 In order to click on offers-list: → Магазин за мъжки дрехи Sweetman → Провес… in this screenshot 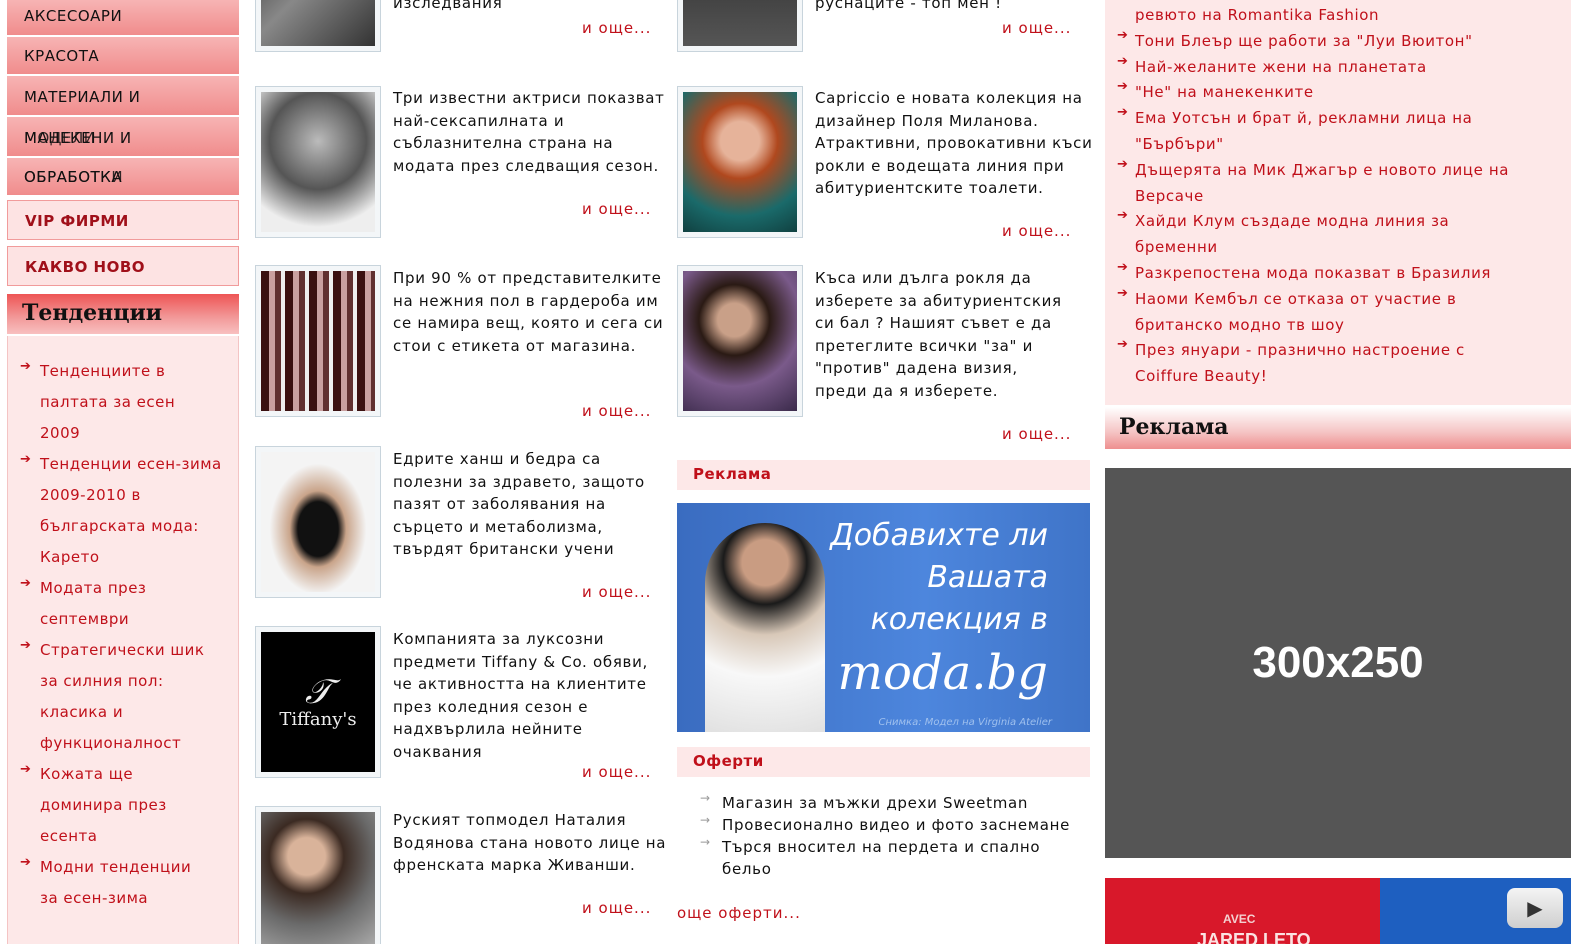, I will do `click(895, 835)`.